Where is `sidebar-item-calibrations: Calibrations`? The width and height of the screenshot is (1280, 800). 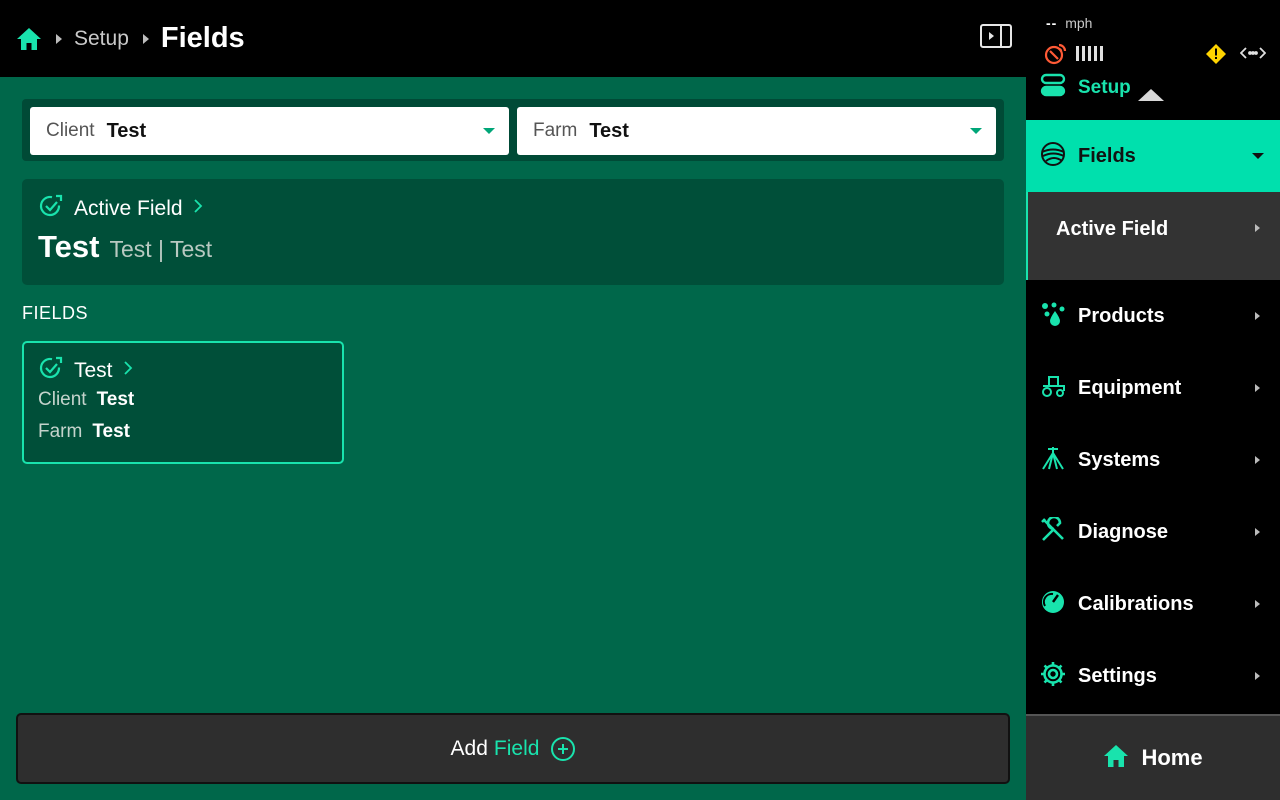 sidebar-item-calibrations: Calibrations is located at coordinates (1153, 604).